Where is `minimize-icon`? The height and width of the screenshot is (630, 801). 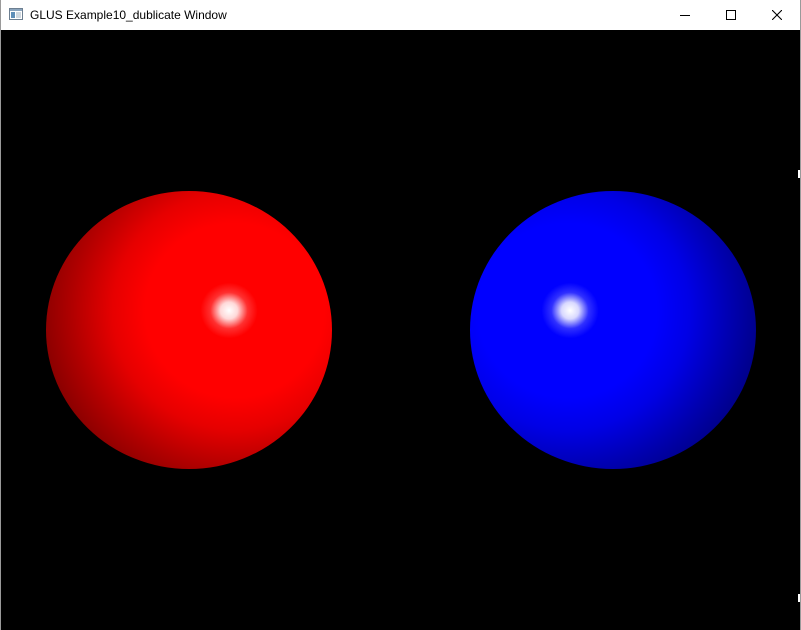
minimize-icon is located at coordinates (685, 15).